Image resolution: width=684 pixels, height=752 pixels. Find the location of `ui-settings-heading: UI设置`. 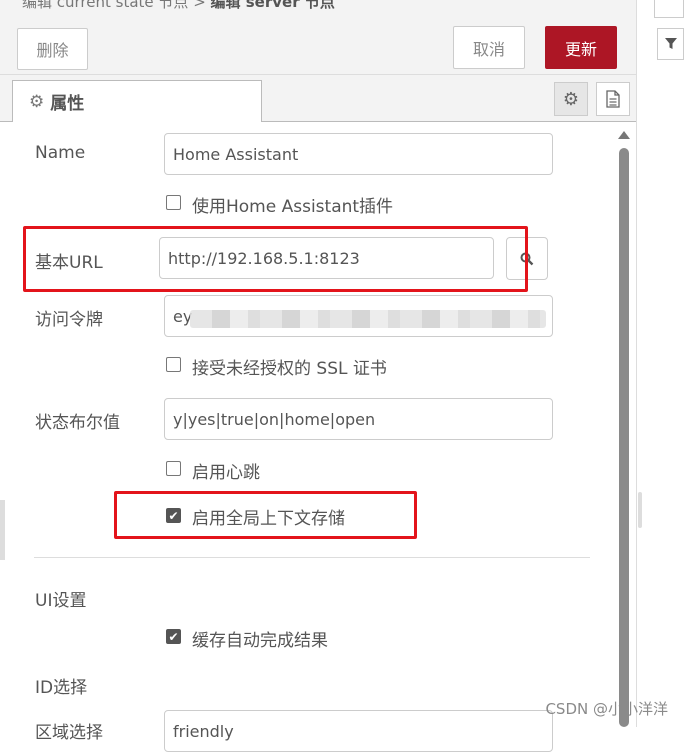

ui-settings-heading: UI设置 is located at coordinates (61, 601).